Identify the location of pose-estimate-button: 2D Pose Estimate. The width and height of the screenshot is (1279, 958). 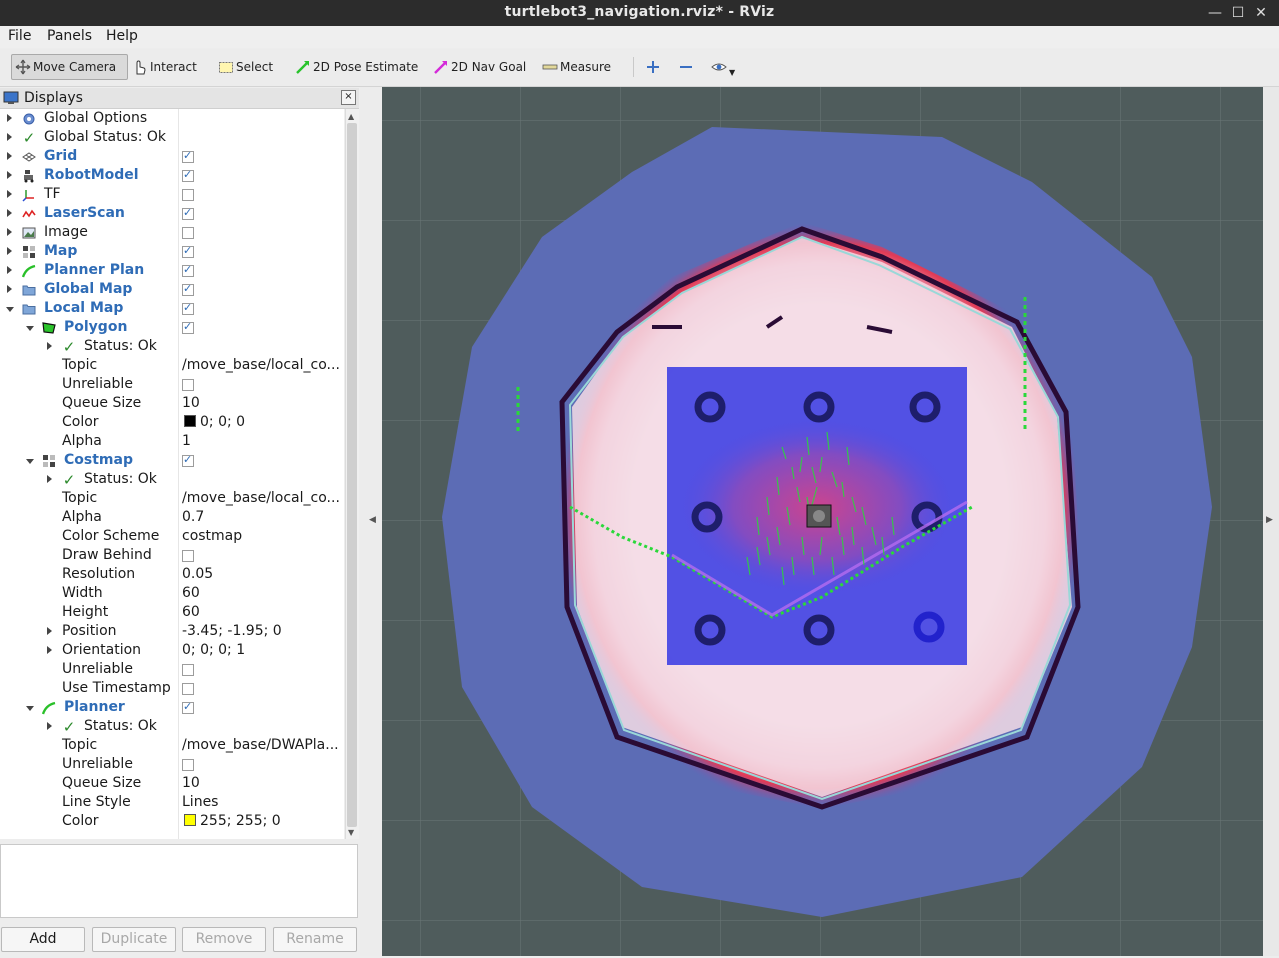
(356, 67).